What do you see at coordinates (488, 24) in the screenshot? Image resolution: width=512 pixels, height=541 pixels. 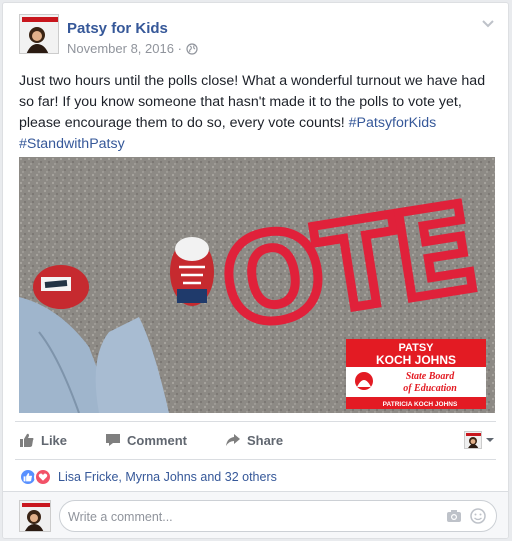 I see `chevron-down-icon` at bounding box center [488, 24].